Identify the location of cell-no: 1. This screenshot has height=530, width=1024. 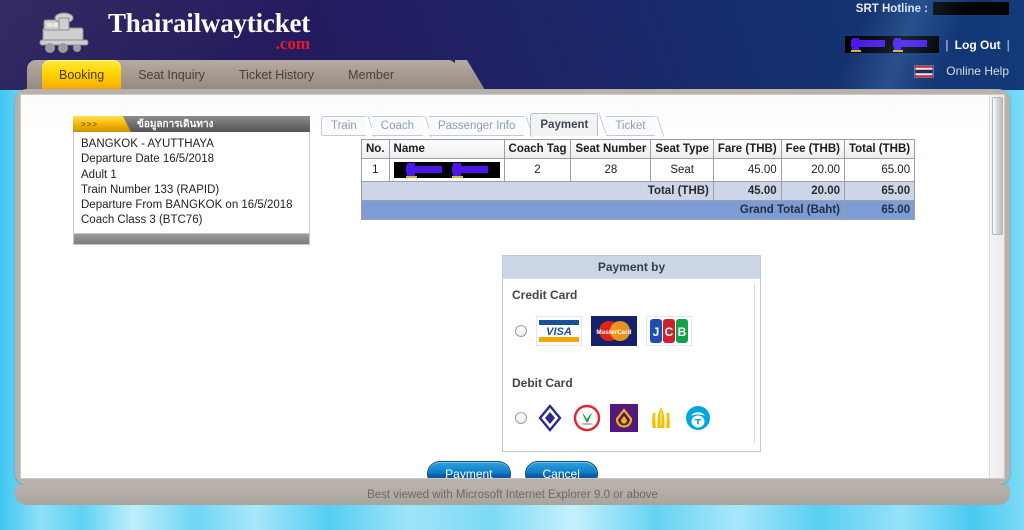
(375, 170).